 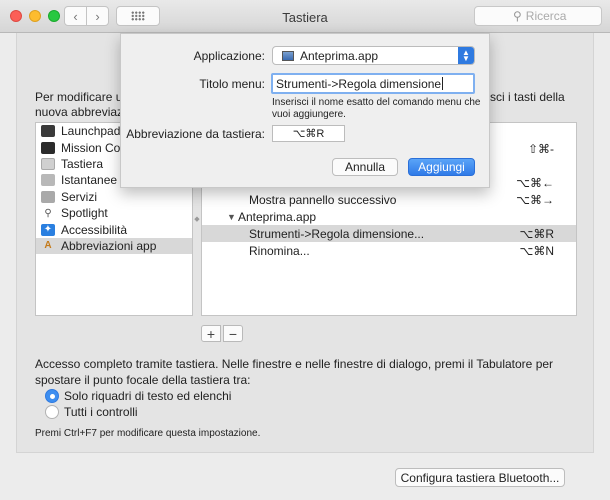 I want to click on text-cursor, so click(x=443, y=83).